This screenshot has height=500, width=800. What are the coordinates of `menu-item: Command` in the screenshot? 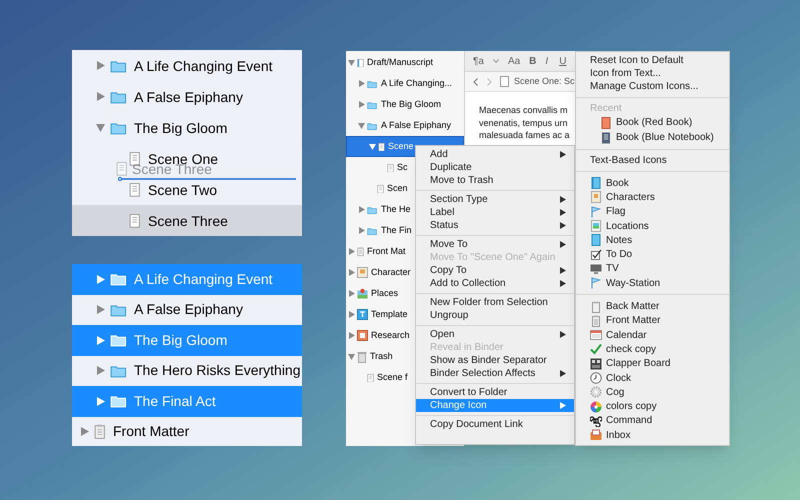 It's located at (652, 421).